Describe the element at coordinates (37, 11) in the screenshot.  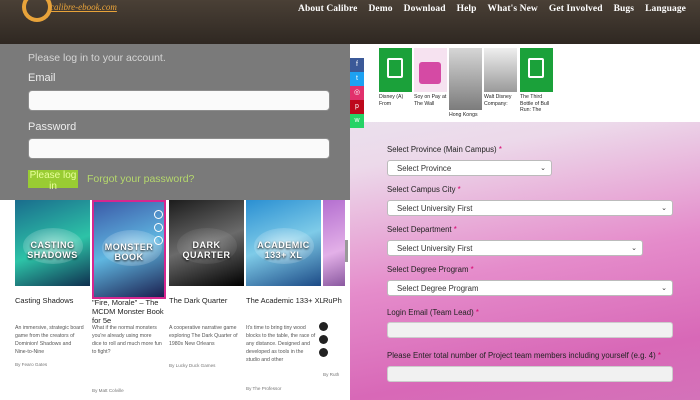
I see `calibre-logo-icon` at that location.